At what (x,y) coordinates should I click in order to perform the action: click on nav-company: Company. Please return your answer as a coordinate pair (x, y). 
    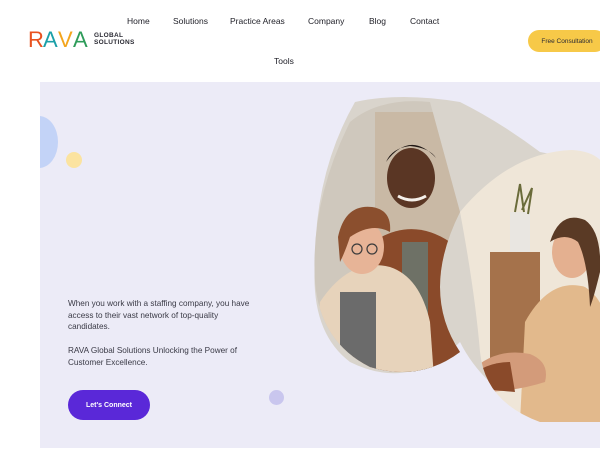
    Looking at the image, I should click on (326, 21).